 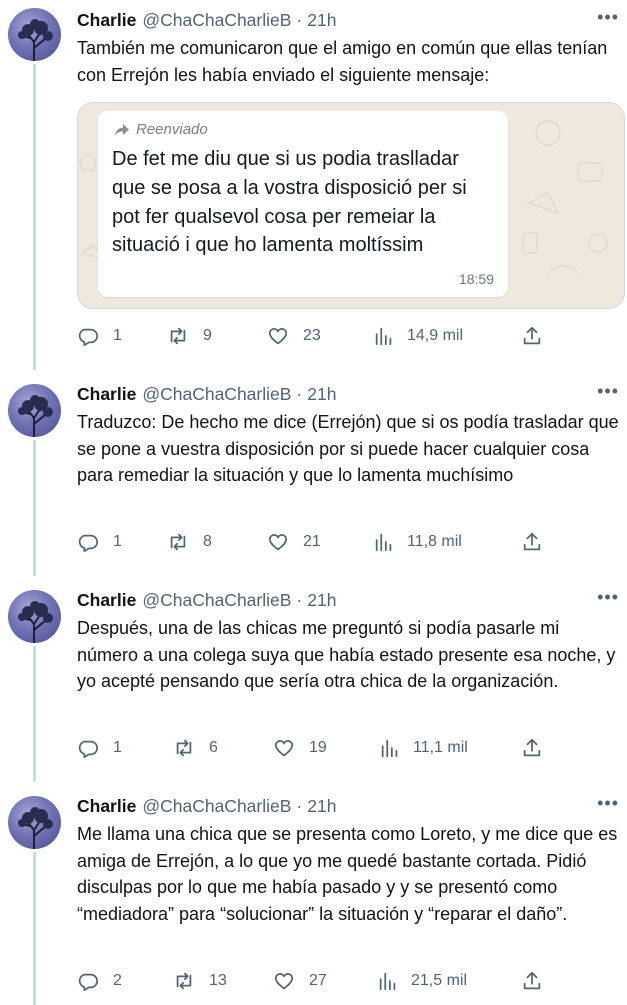 What do you see at coordinates (347, 338) in the screenshot?
I see `tweet-actions: 1 9 23 14,9 mil` at bounding box center [347, 338].